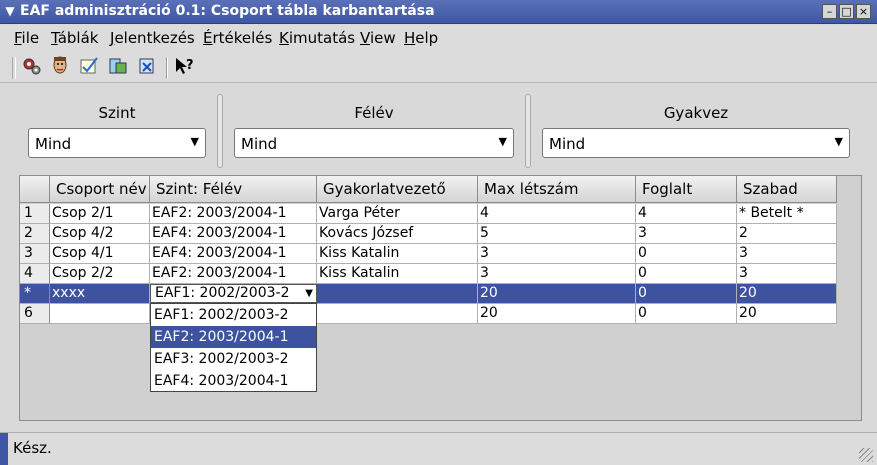  I want to click on menu-kimutatas: Kimutatás, so click(317, 38).